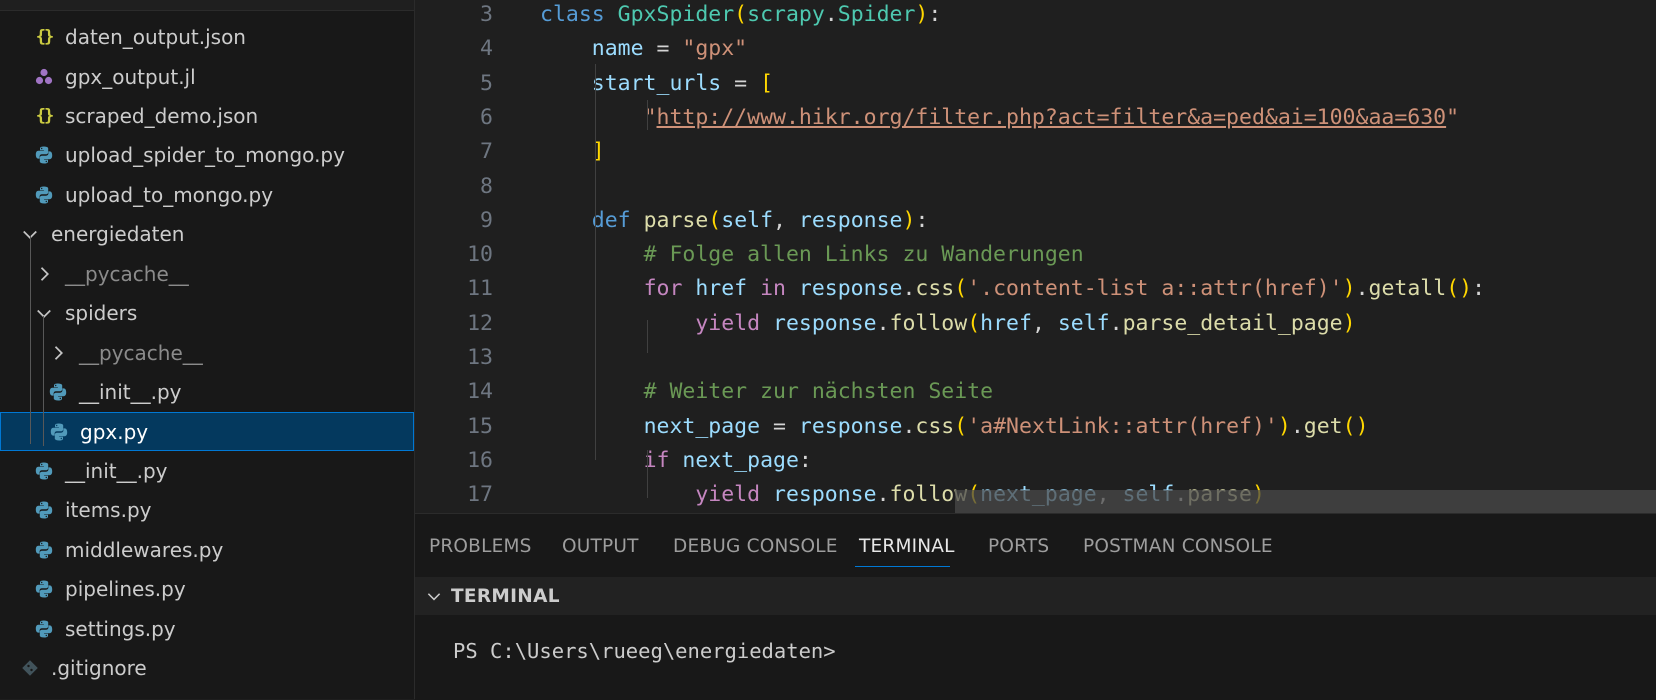 The width and height of the screenshot is (1656, 700). What do you see at coordinates (1323, 426) in the screenshot?
I see `code-token: get` at bounding box center [1323, 426].